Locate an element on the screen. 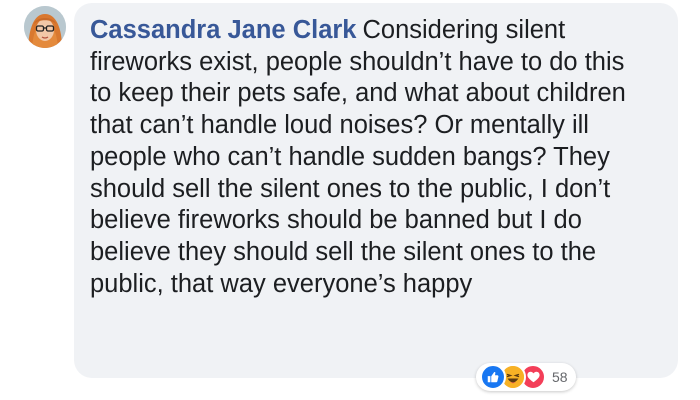 The width and height of the screenshot is (700, 400). like-icon is located at coordinates (493, 377).